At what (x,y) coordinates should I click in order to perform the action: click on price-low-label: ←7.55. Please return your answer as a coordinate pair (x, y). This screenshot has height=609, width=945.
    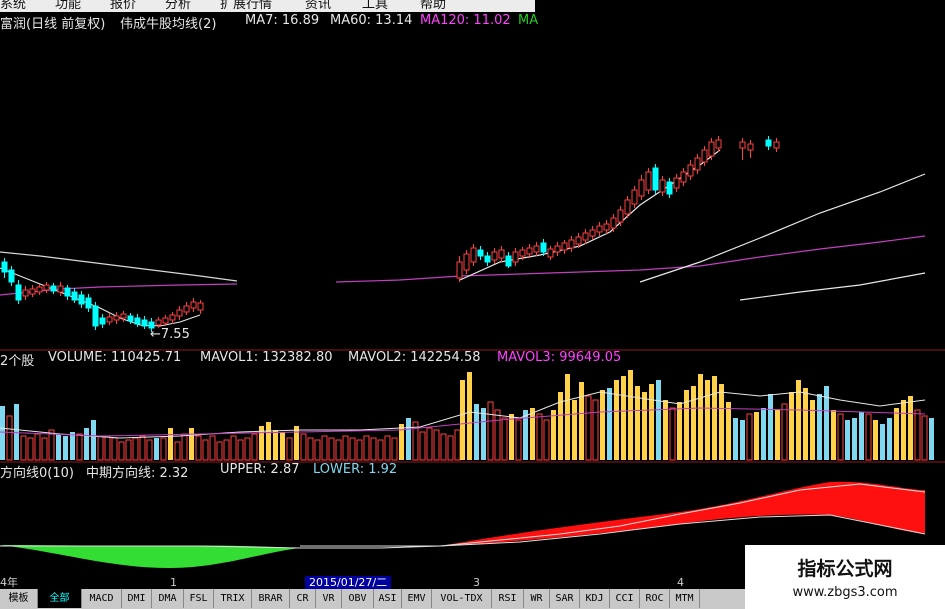
    Looking at the image, I should click on (170, 334).